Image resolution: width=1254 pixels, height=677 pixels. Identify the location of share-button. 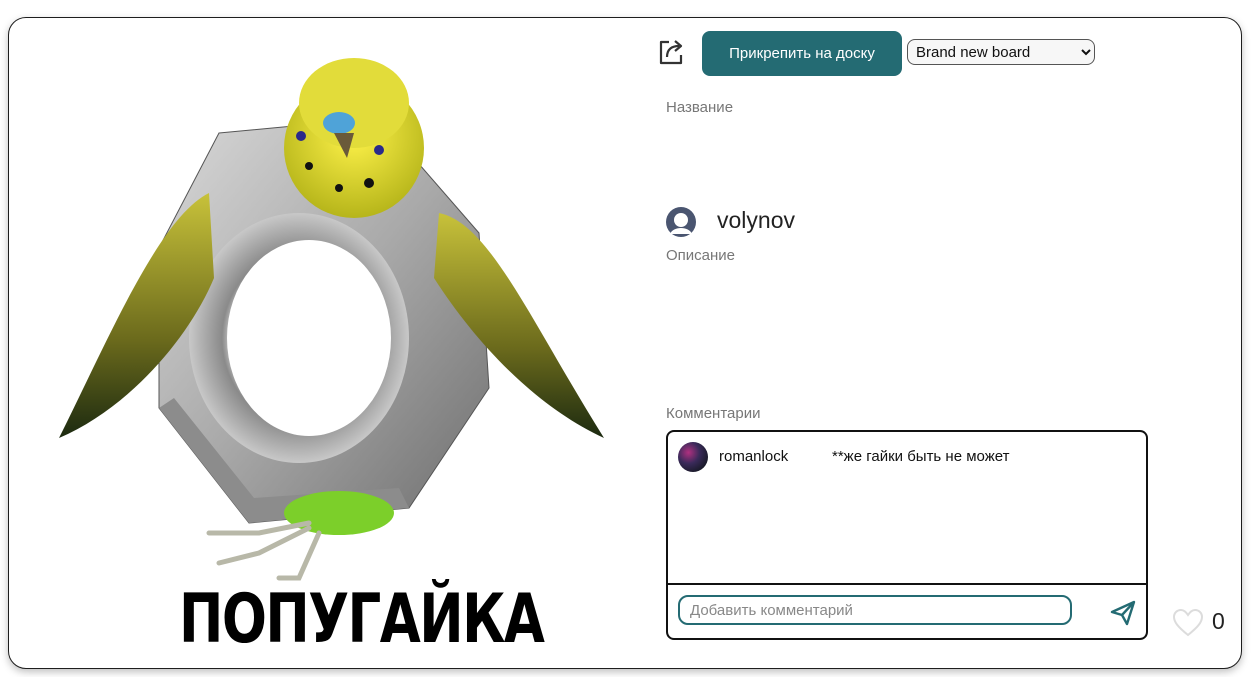
(671, 52).